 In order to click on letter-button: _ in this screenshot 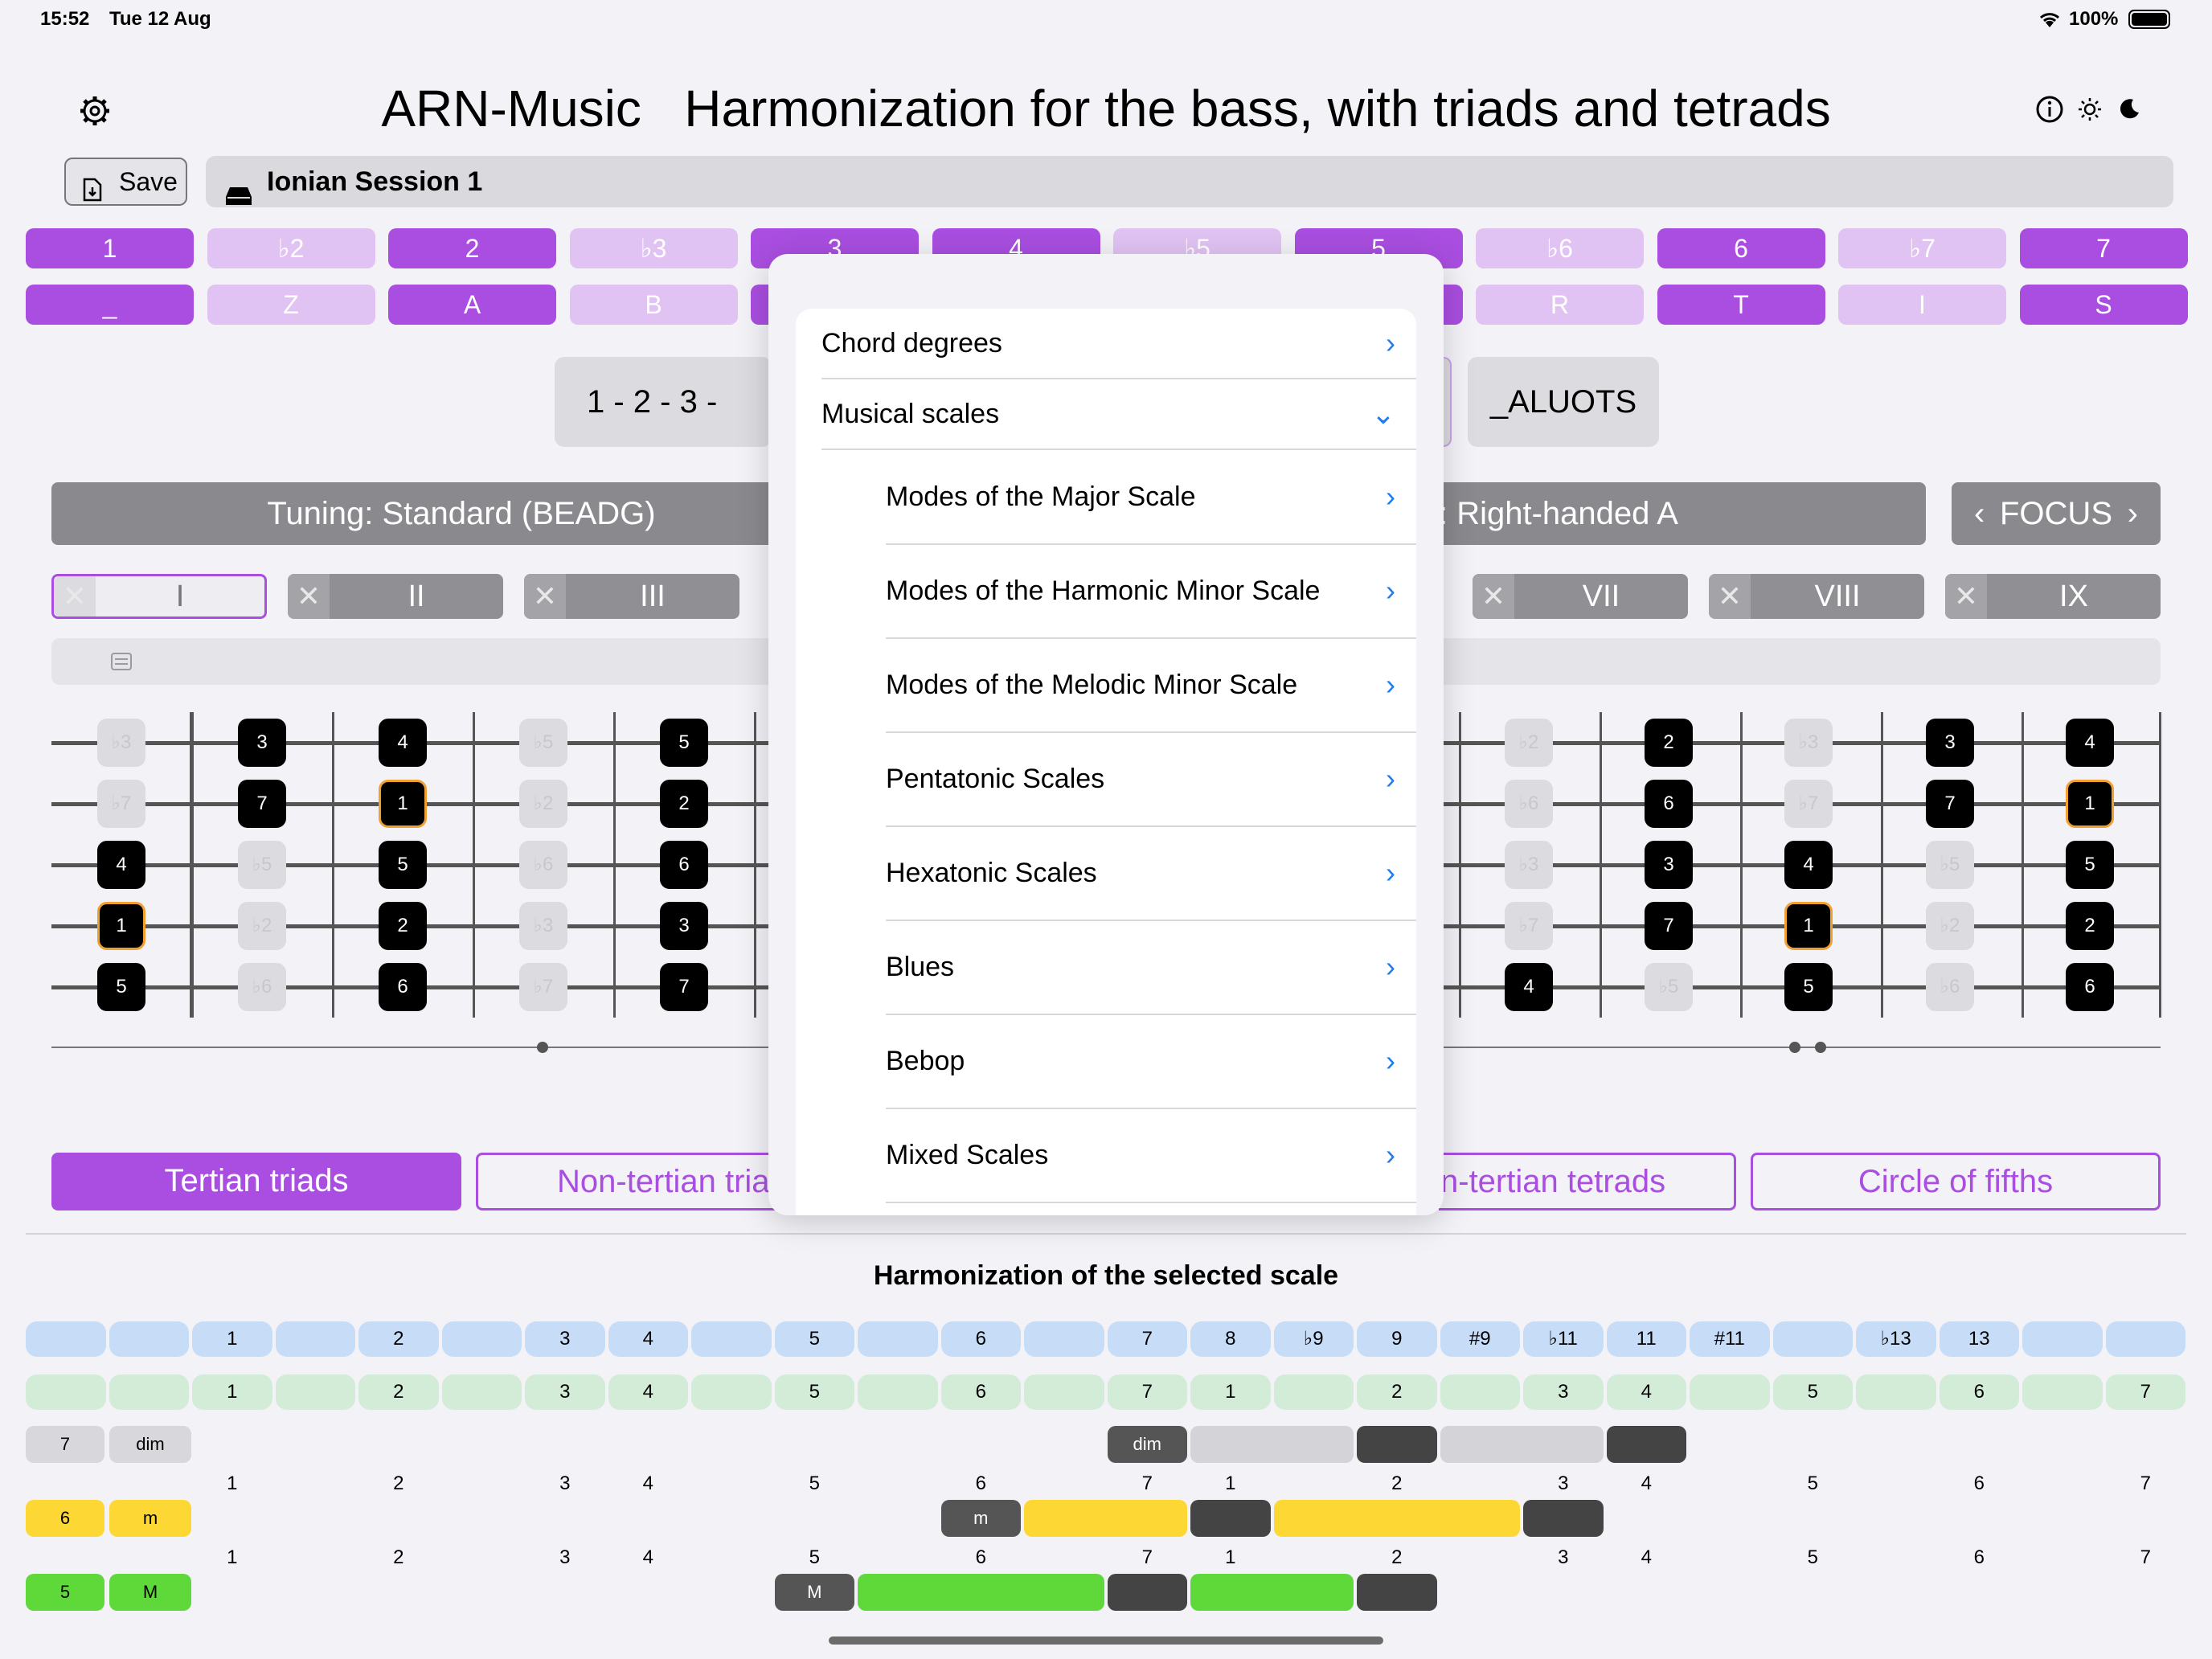, I will do `click(110, 305)`.